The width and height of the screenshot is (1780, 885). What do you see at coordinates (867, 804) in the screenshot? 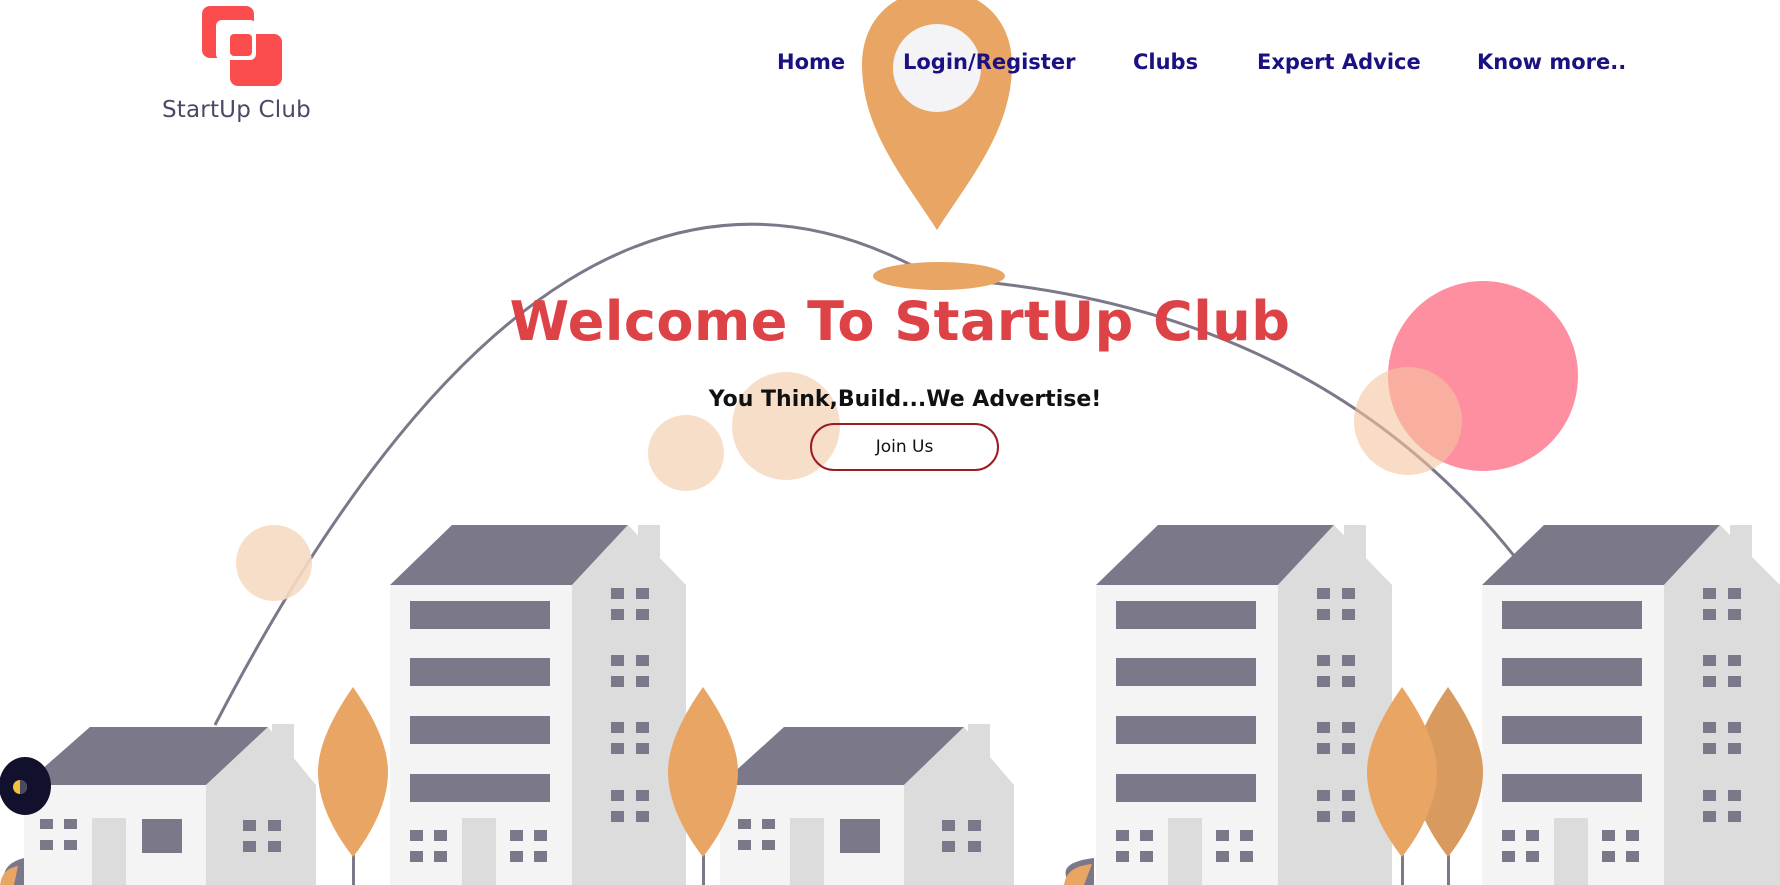
I see `house-middle` at bounding box center [867, 804].